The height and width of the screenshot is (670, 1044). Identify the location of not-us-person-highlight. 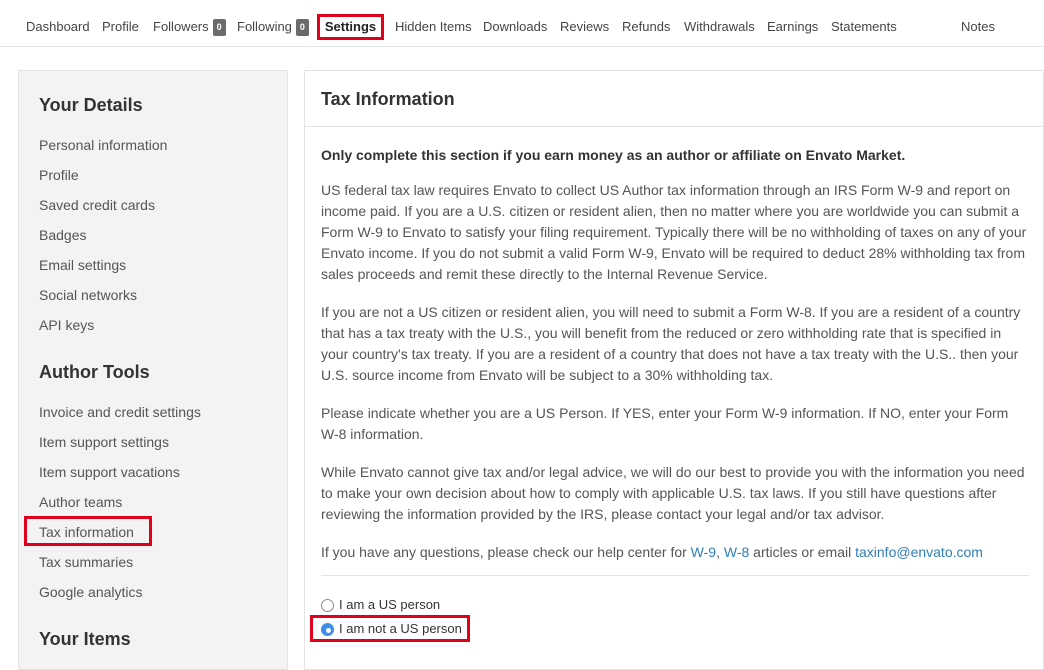
(390, 628).